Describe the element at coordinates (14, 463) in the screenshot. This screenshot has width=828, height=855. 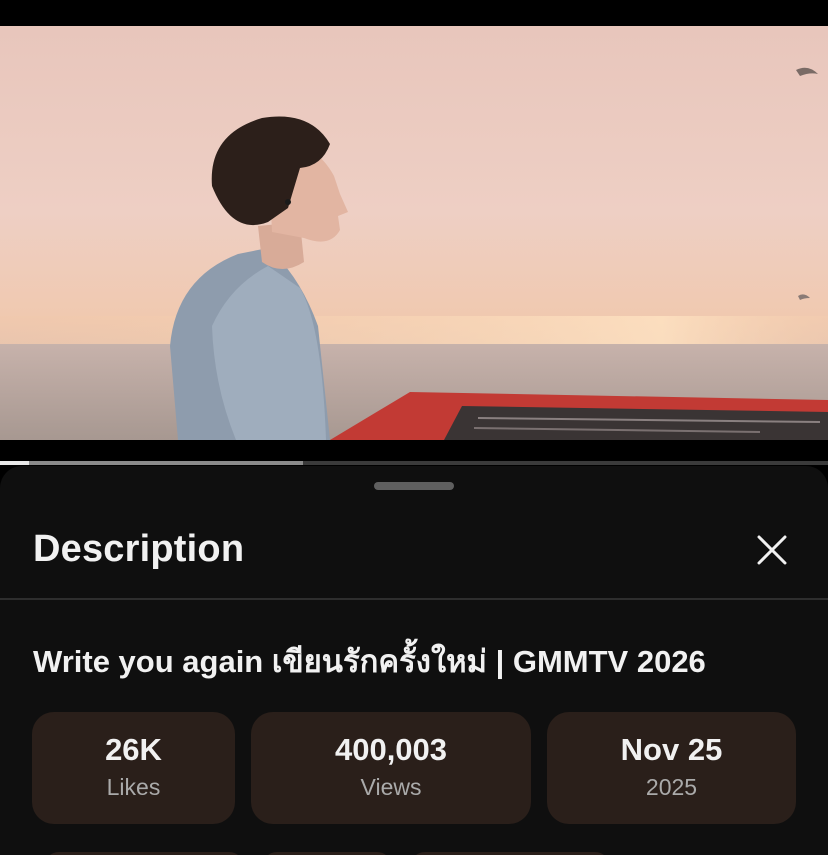
I see `progress-played` at that location.